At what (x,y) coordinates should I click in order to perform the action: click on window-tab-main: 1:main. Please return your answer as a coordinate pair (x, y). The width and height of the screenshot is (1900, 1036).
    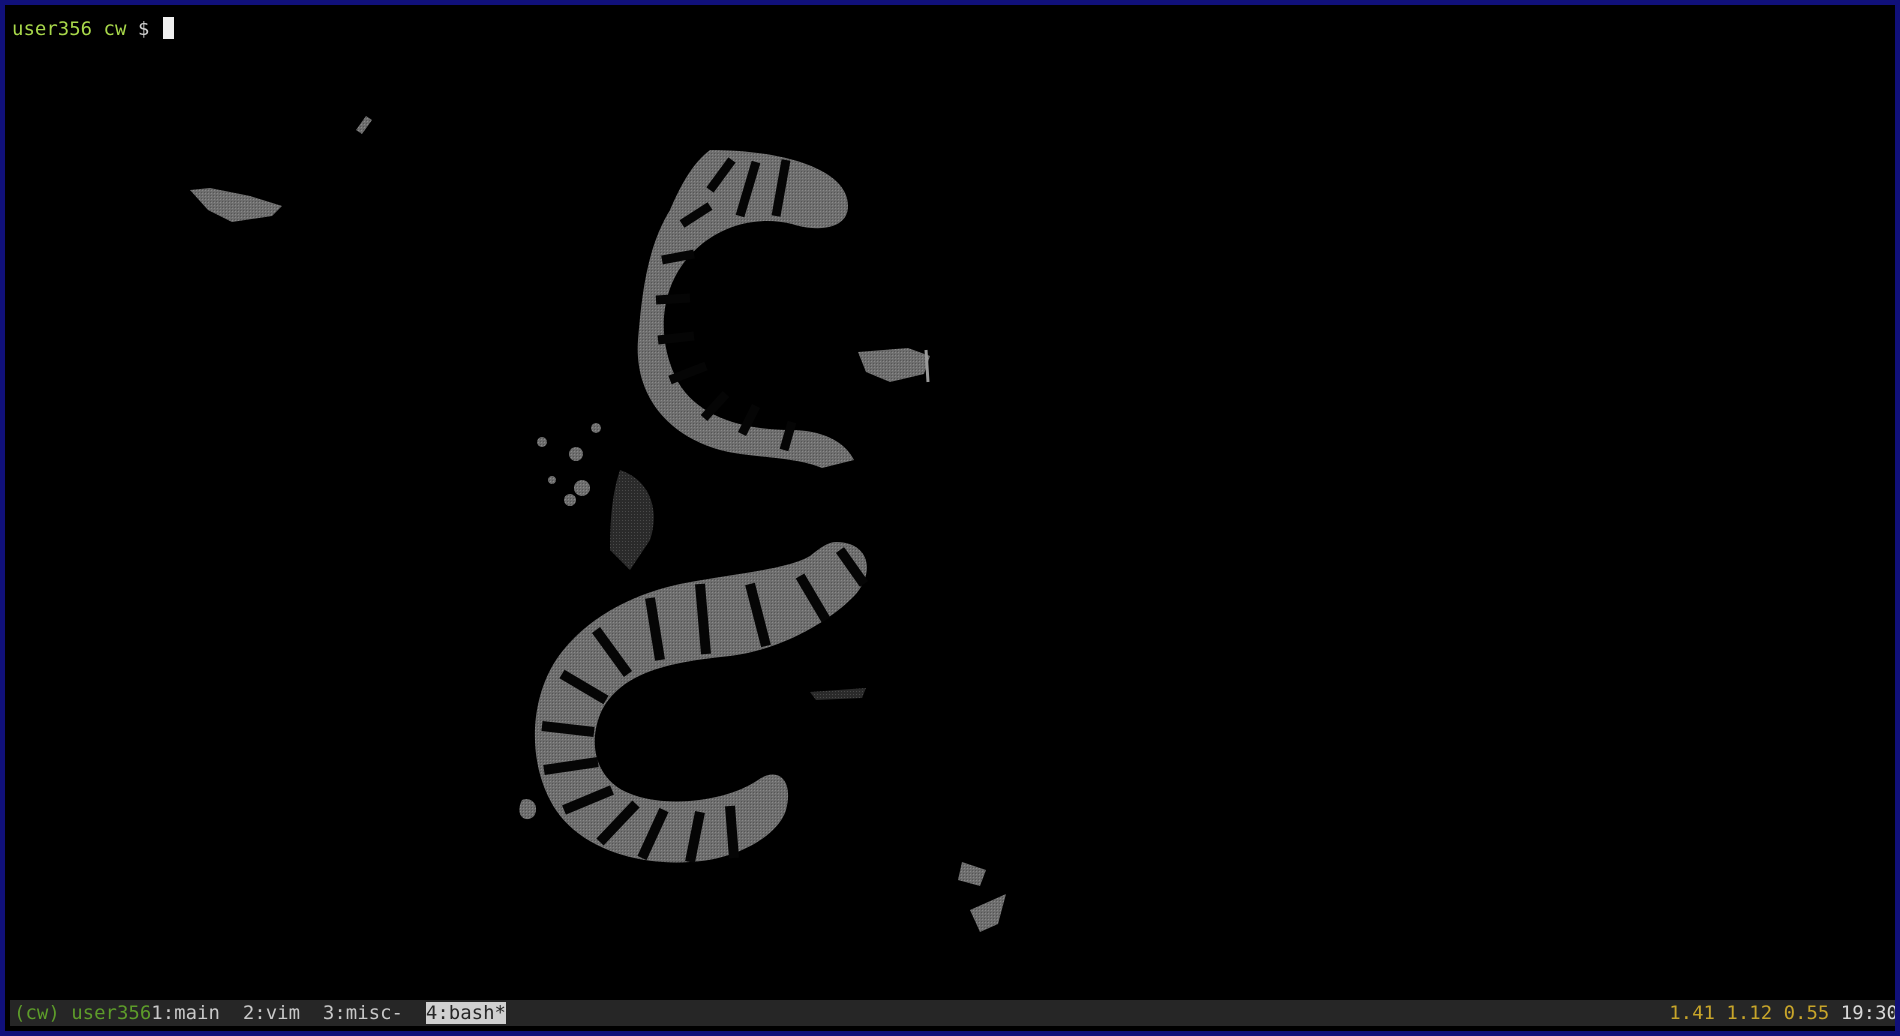
    Looking at the image, I should click on (185, 1013).